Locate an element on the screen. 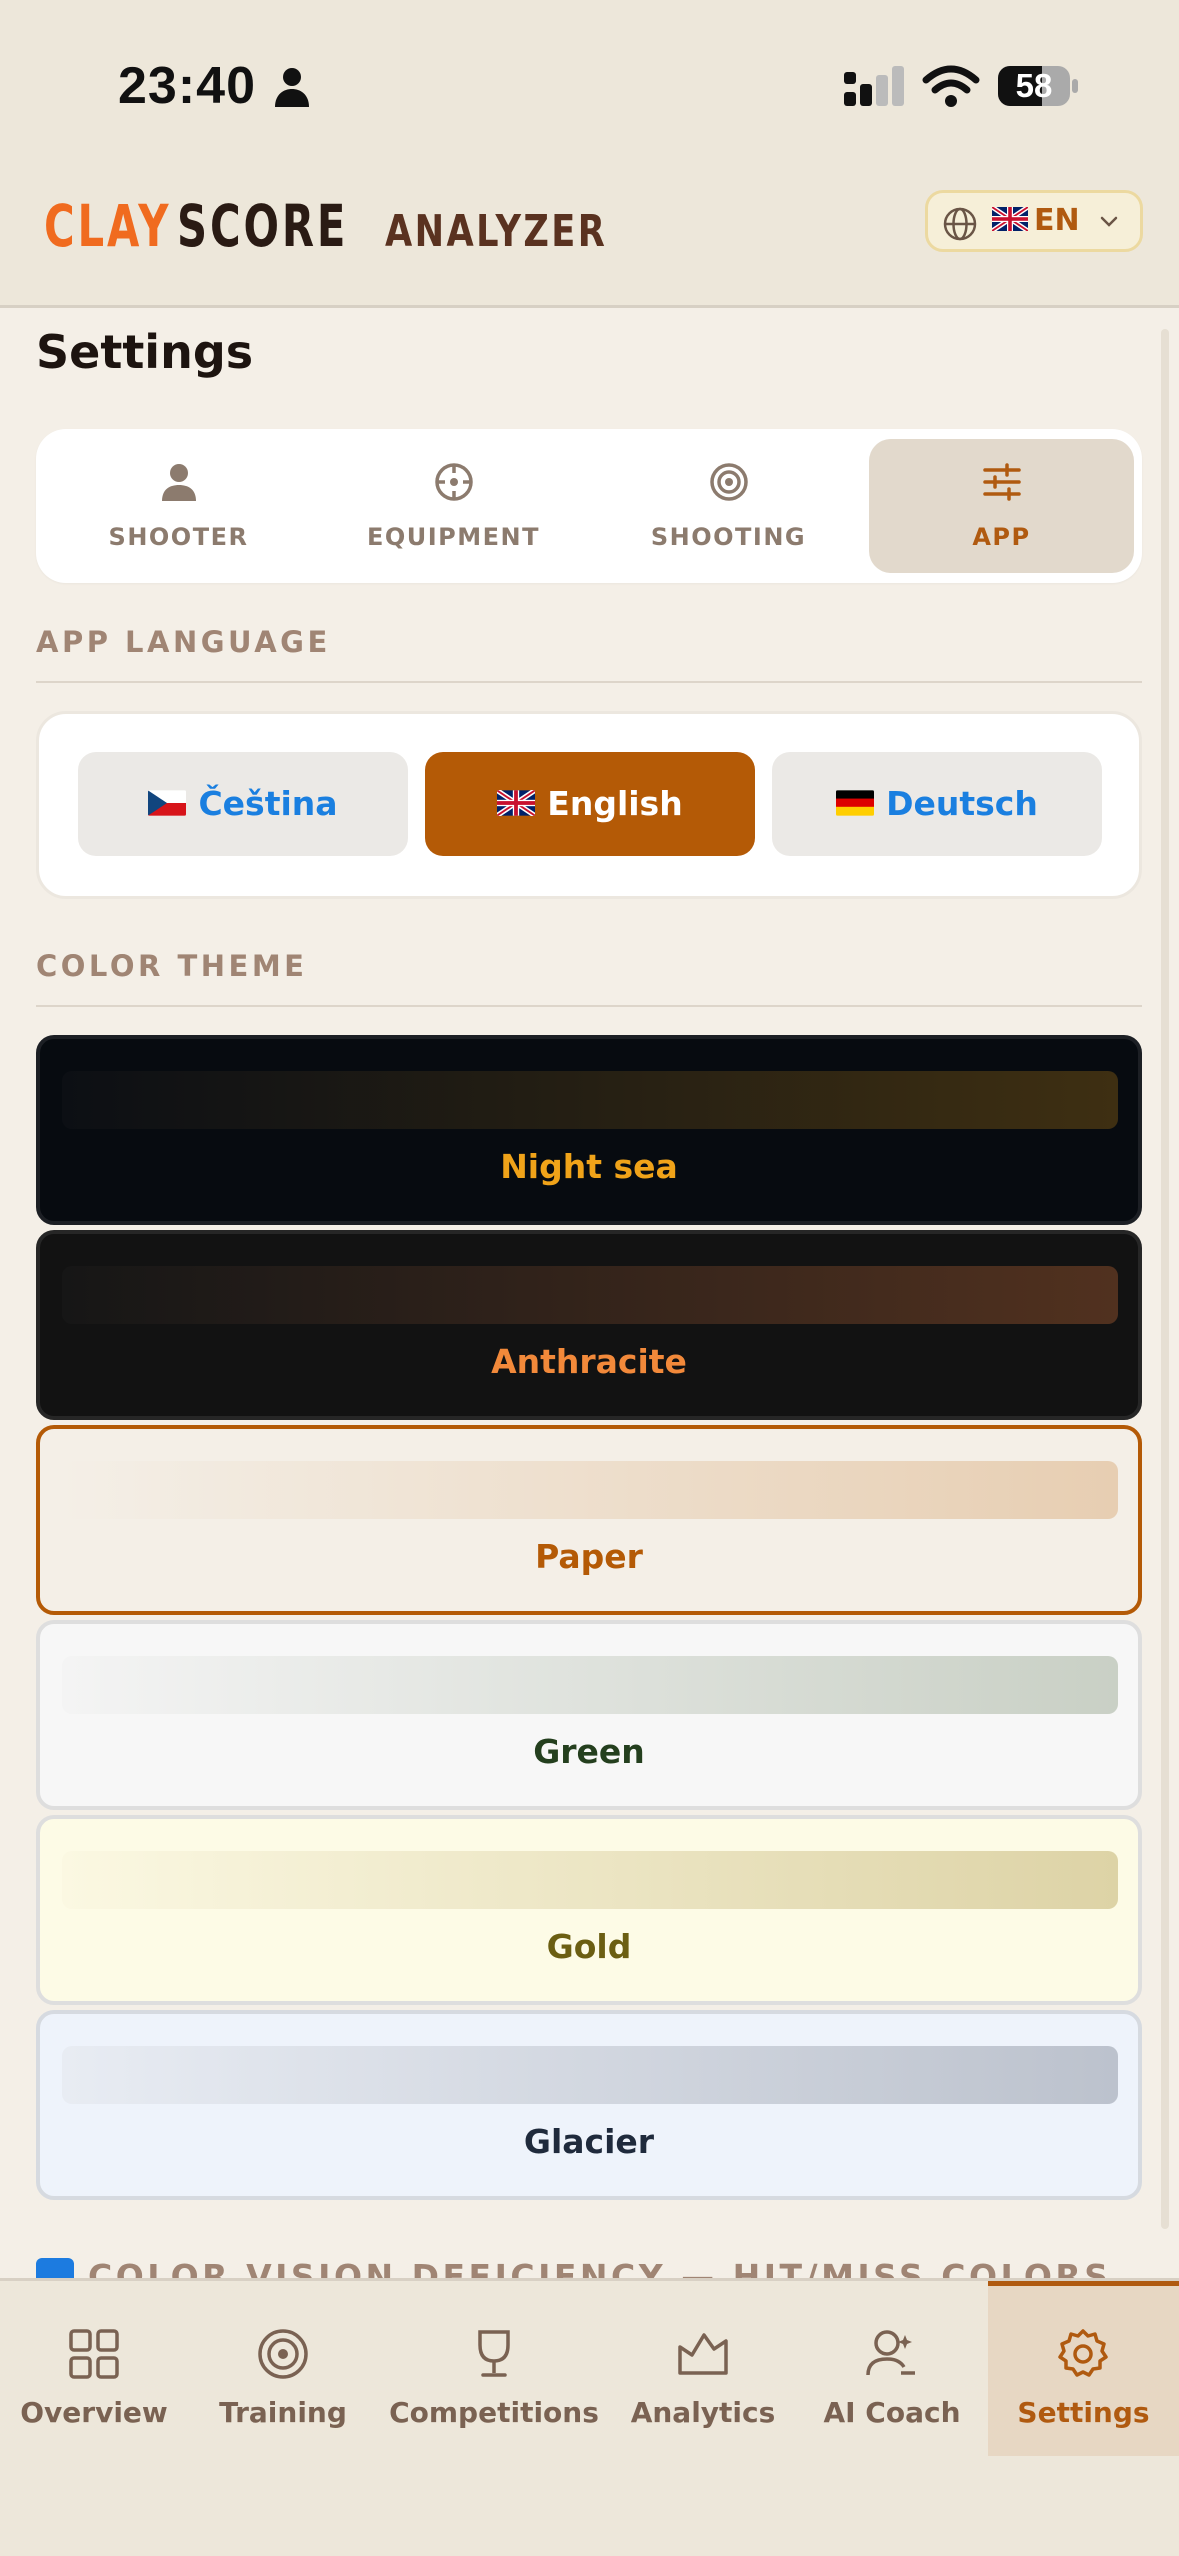  language-picker-label: EN is located at coordinates (1035, 221).